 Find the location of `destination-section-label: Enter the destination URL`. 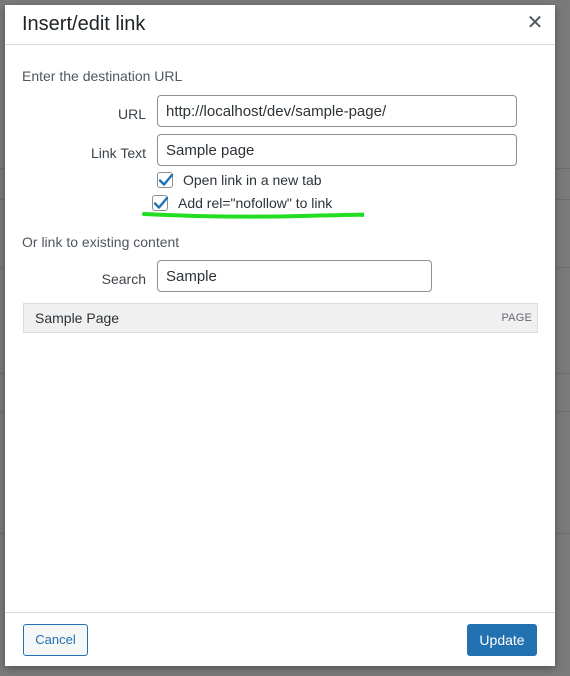

destination-section-label: Enter the destination URL is located at coordinates (102, 76).